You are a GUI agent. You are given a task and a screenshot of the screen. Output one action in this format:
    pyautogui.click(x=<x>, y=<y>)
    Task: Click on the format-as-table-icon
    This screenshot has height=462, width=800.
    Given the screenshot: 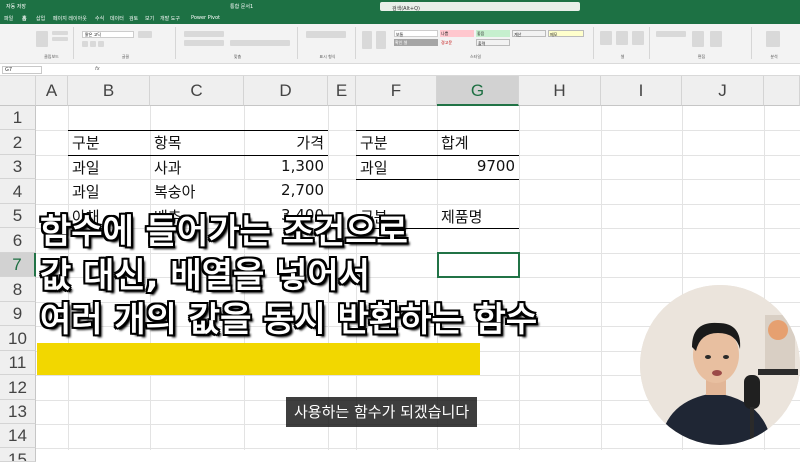 What is the action you would take?
    pyautogui.click(x=381, y=40)
    